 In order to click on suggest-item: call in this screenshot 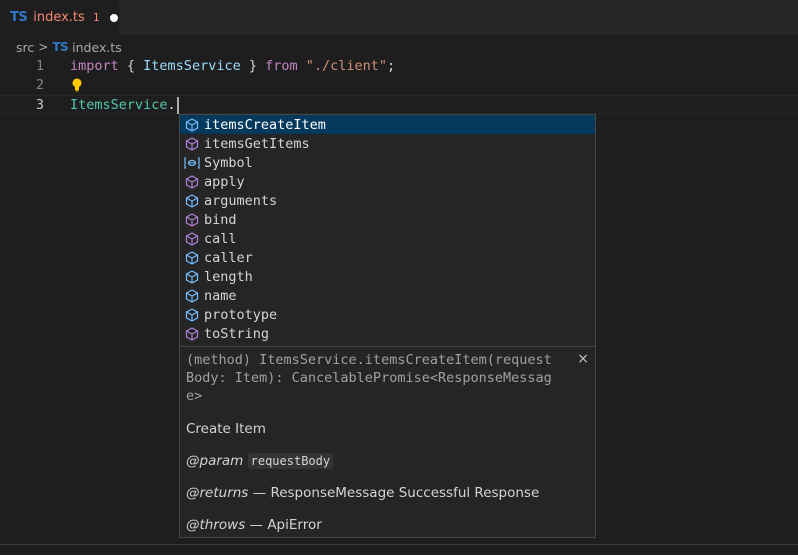, I will do `click(387, 238)`.